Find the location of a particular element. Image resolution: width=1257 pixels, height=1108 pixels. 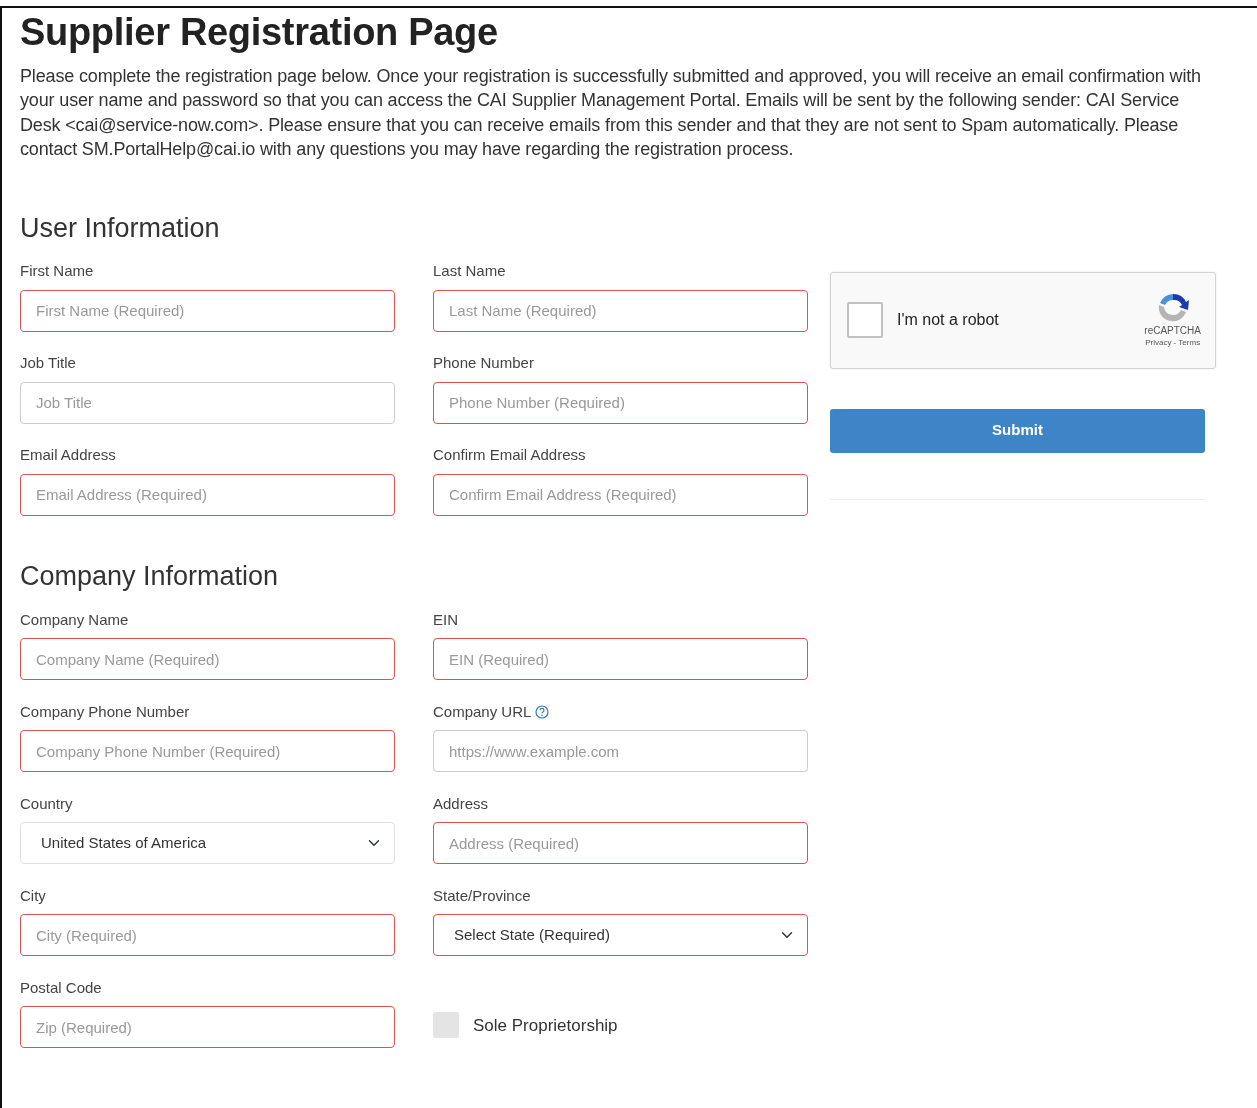

field-label: Country is located at coordinates (46, 803).